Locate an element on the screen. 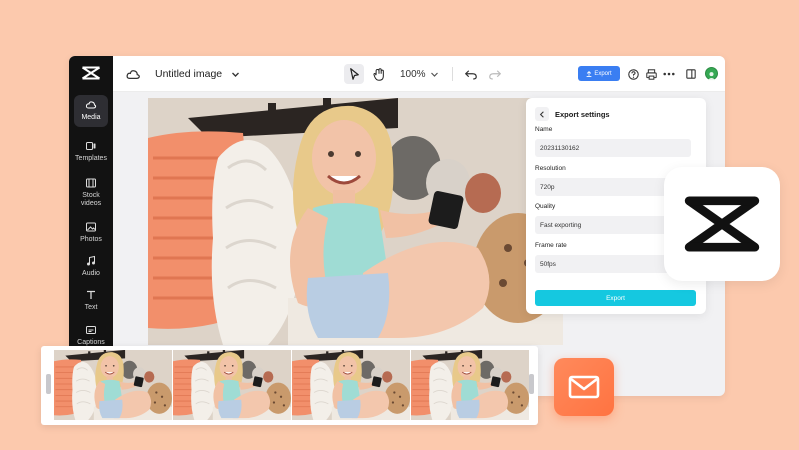 This screenshot has height=450, width=799. timeline-left-handle is located at coordinates (48, 384).